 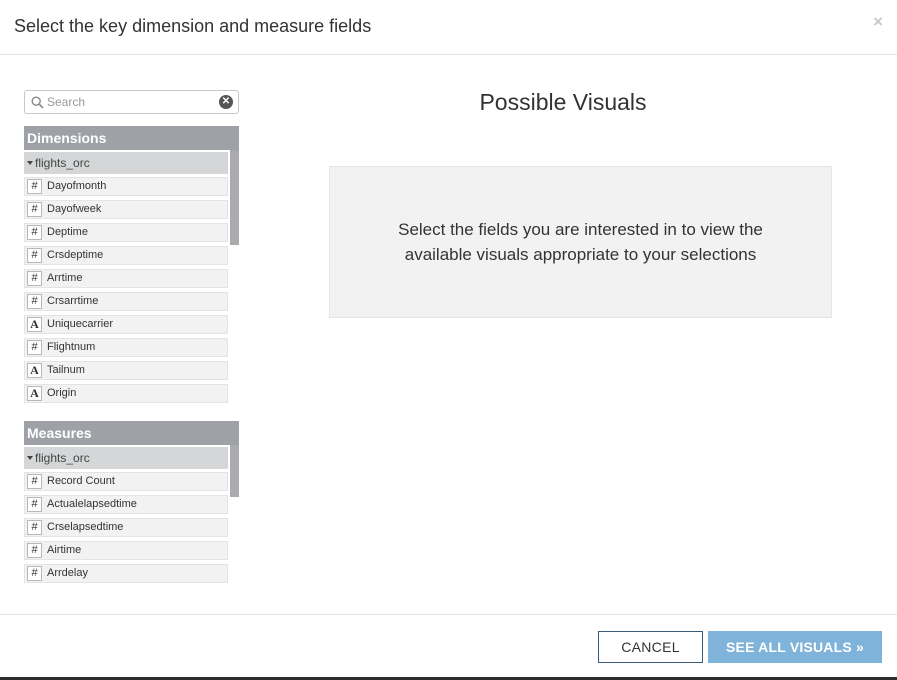 What do you see at coordinates (795, 647) in the screenshot?
I see `see-all-visuals-button: SEE ALL VISUALS »` at bounding box center [795, 647].